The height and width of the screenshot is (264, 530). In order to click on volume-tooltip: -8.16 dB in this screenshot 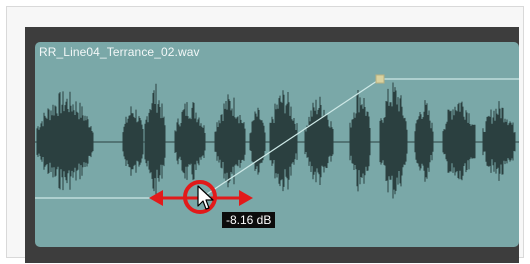, I will do `click(249, 220)`.